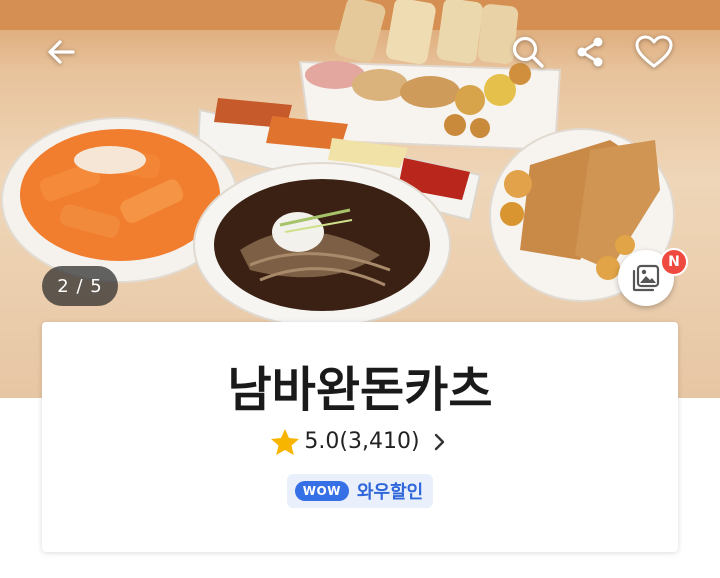  Describe the element at coordinates (285, 441) in the screenshot. I see `star-icon` at that location.